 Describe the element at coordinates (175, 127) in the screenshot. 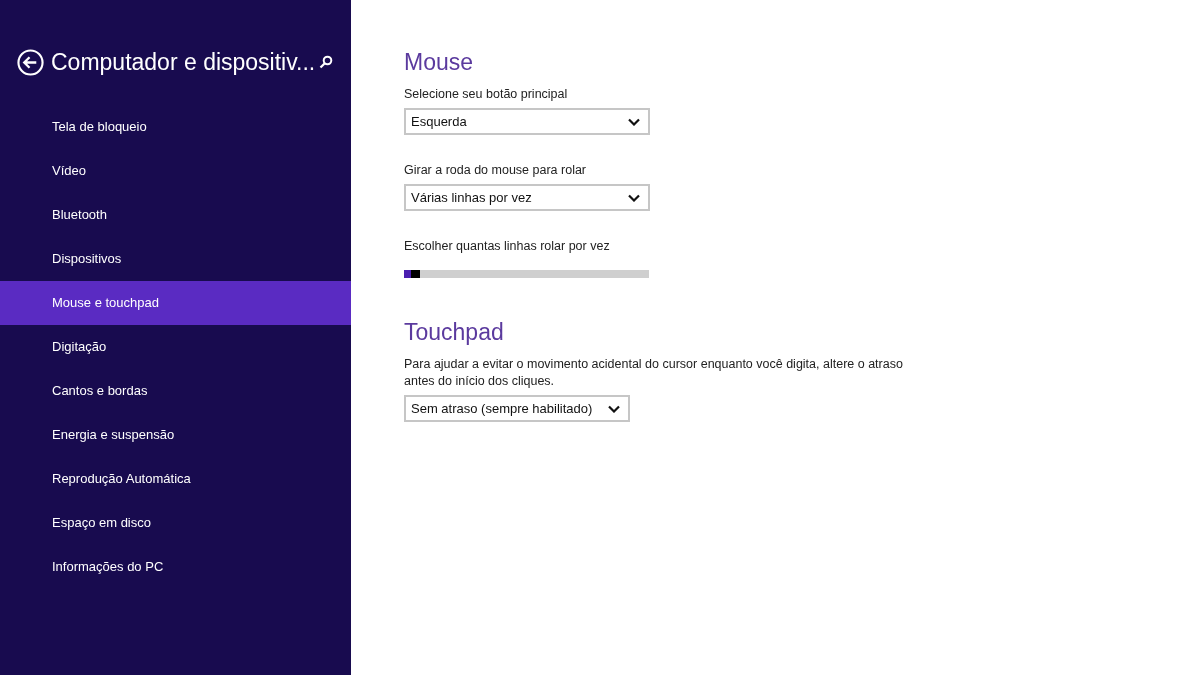

I see `sidebar-item: Tela de bloqueio` at that location.